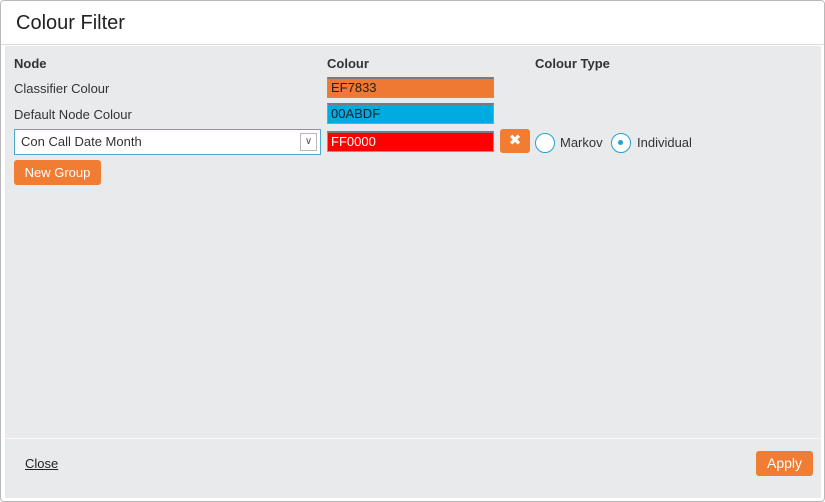  I want to click on radio-selected-dot, so click(620, 142).